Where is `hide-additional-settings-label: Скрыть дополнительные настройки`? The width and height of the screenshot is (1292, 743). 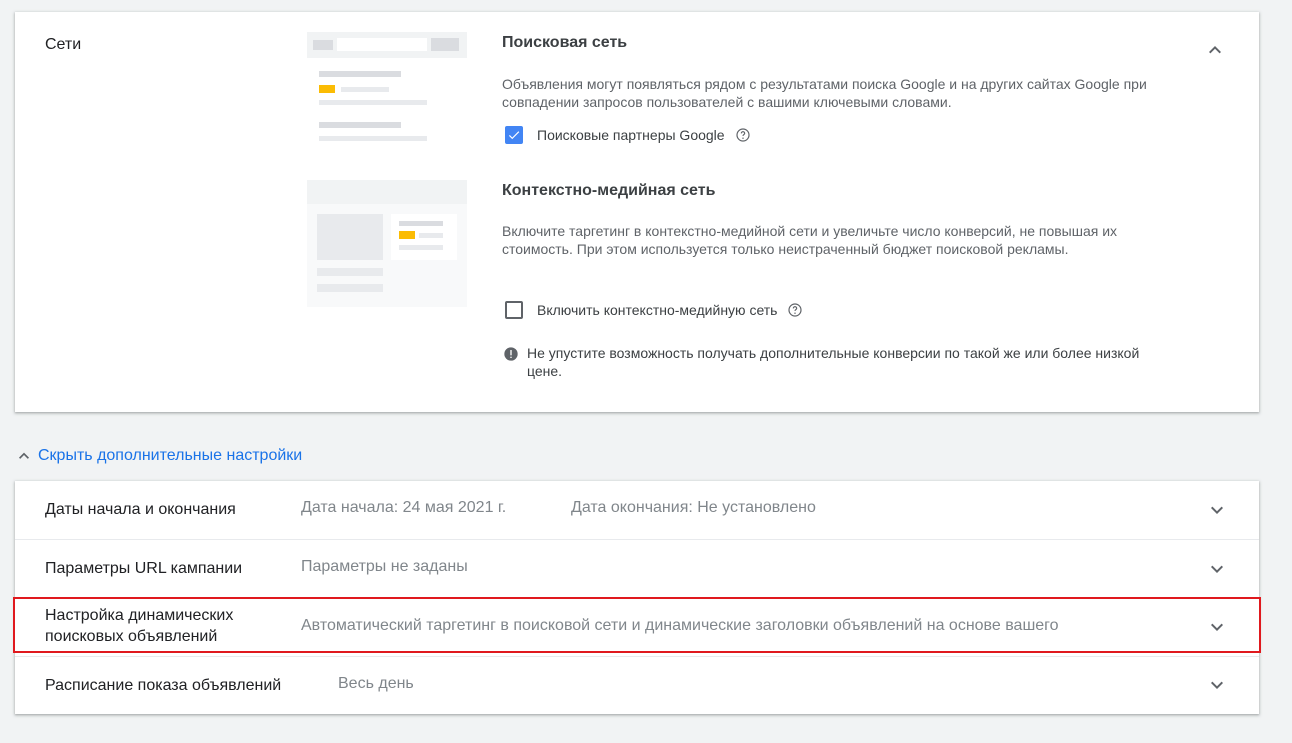
hide-additional-settings-label: Скрыть дополнительные настройки is located at coordinates (170, 455).